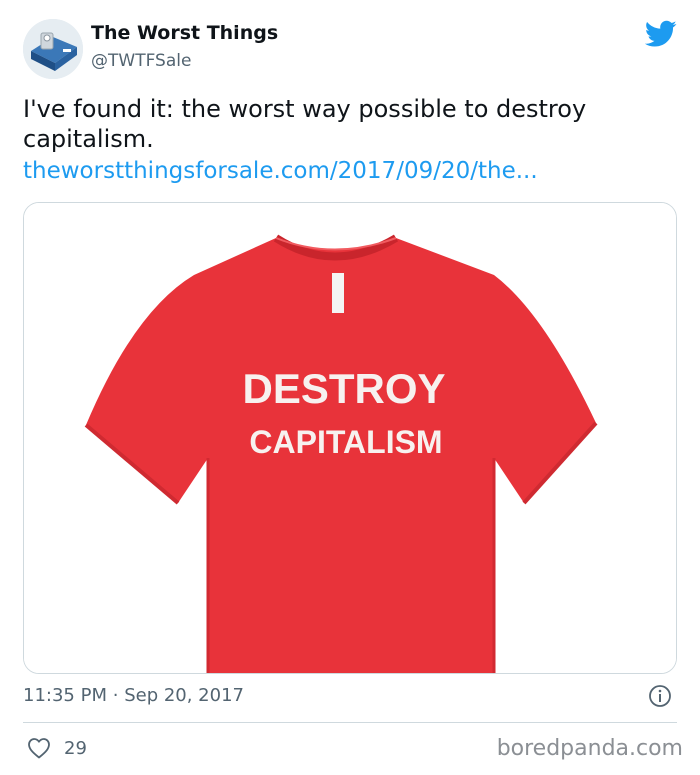 This screenshot has width=700, height=775. I want to click on tweet-time: 11:35 PM, so click(65, 695).